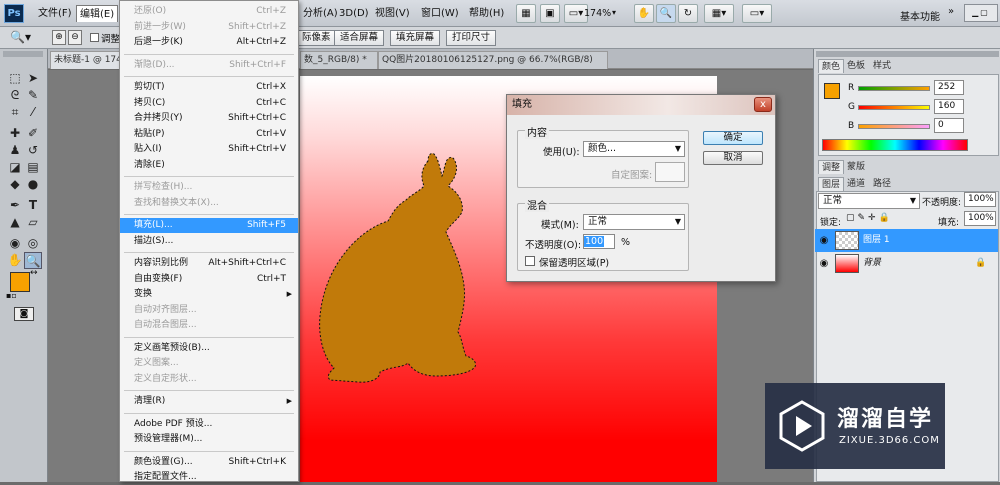 This screenshot has height=485, width=1000. Describe the element at coordinates (719, 13) in the screenshot. I see `arrange-documents-icon: ▦▾` at that location.